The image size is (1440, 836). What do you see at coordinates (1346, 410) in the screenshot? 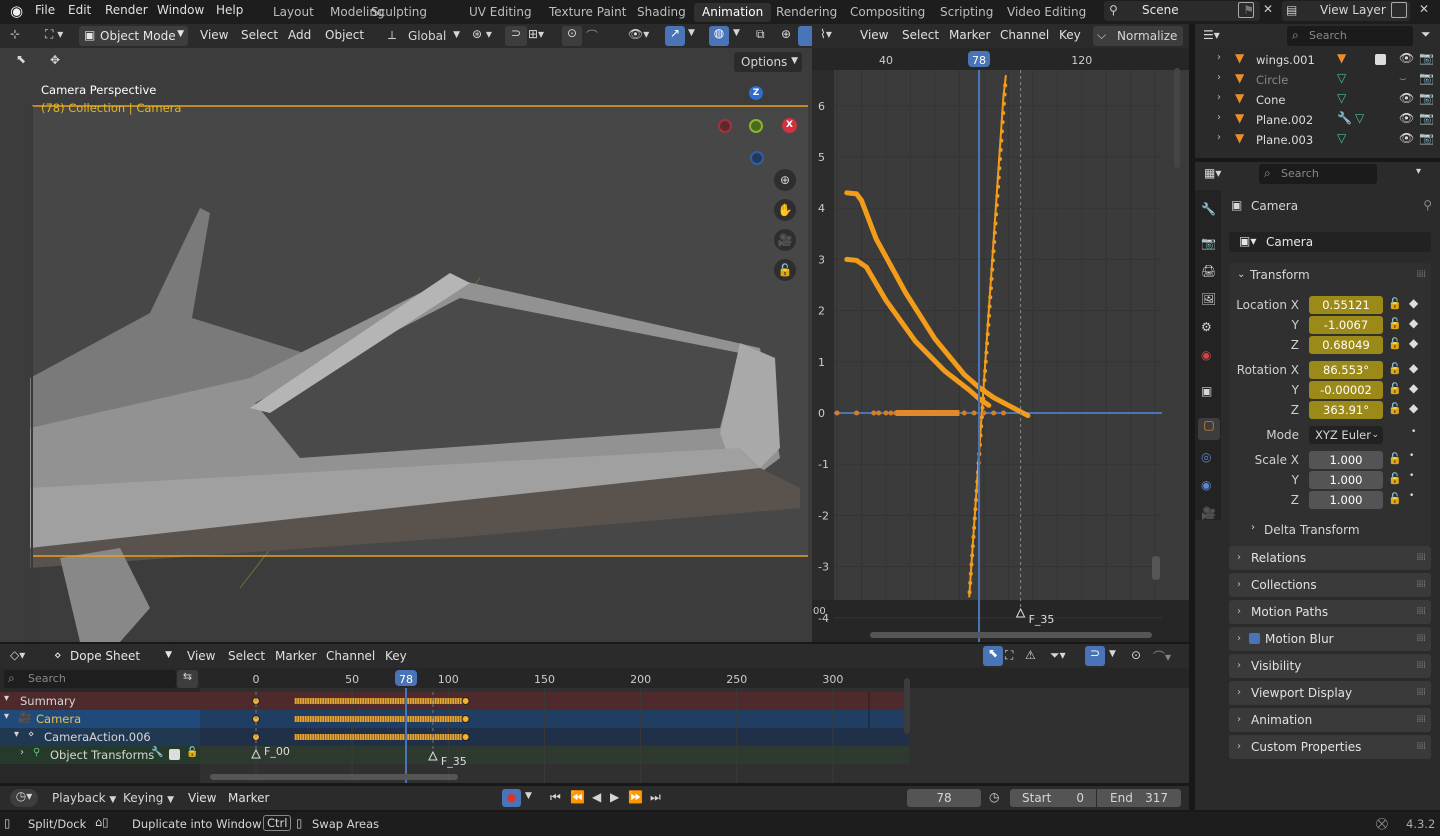
I see `rotation-z-field: 363.91°` at bounding box center [1346, 410].